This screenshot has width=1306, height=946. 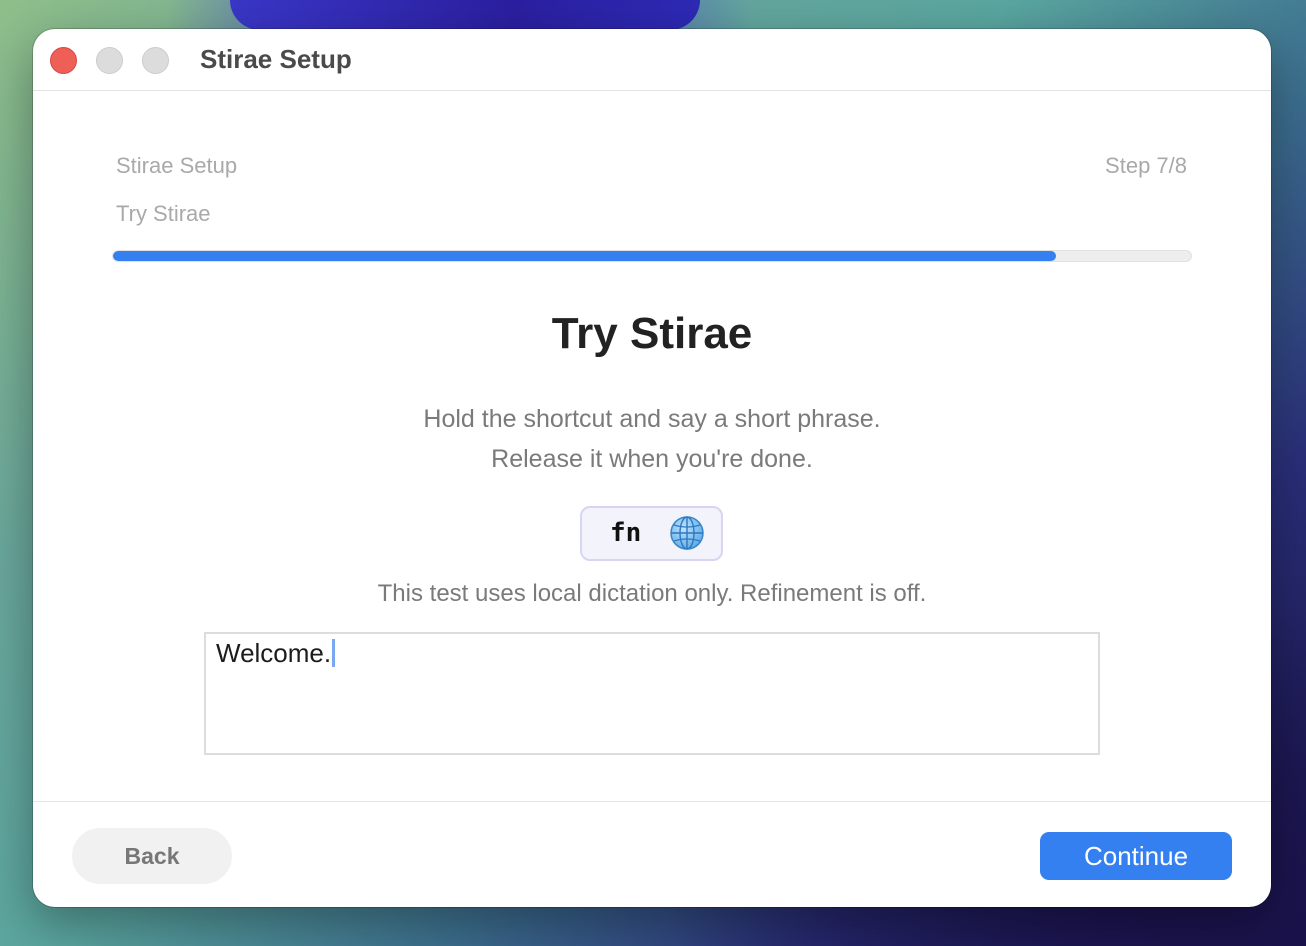 I want to click on footer-bar: Back Continue, so click(x=652, y=854).